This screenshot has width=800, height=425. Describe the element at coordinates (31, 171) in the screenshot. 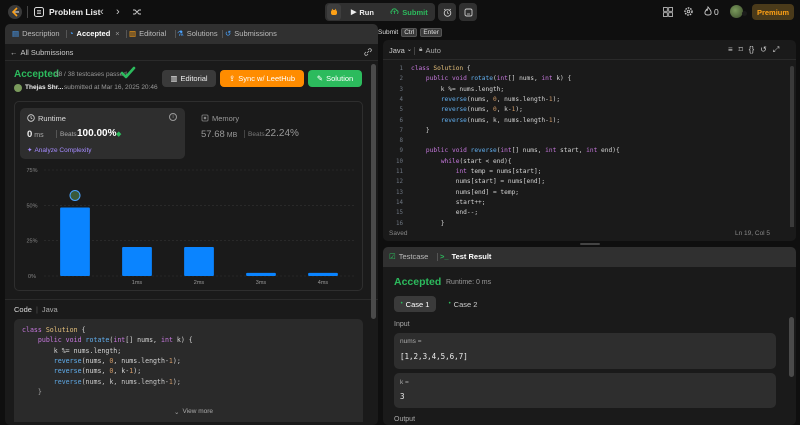

I see `y-tick-label: 75%` at that location.